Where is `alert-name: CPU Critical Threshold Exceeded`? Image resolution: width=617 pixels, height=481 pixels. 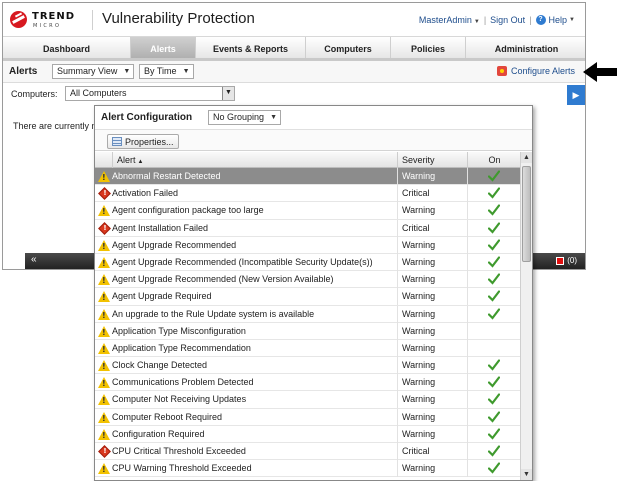
alert-name: CPU Critical Threshold Exceeded is located at coordinates (179, 451).